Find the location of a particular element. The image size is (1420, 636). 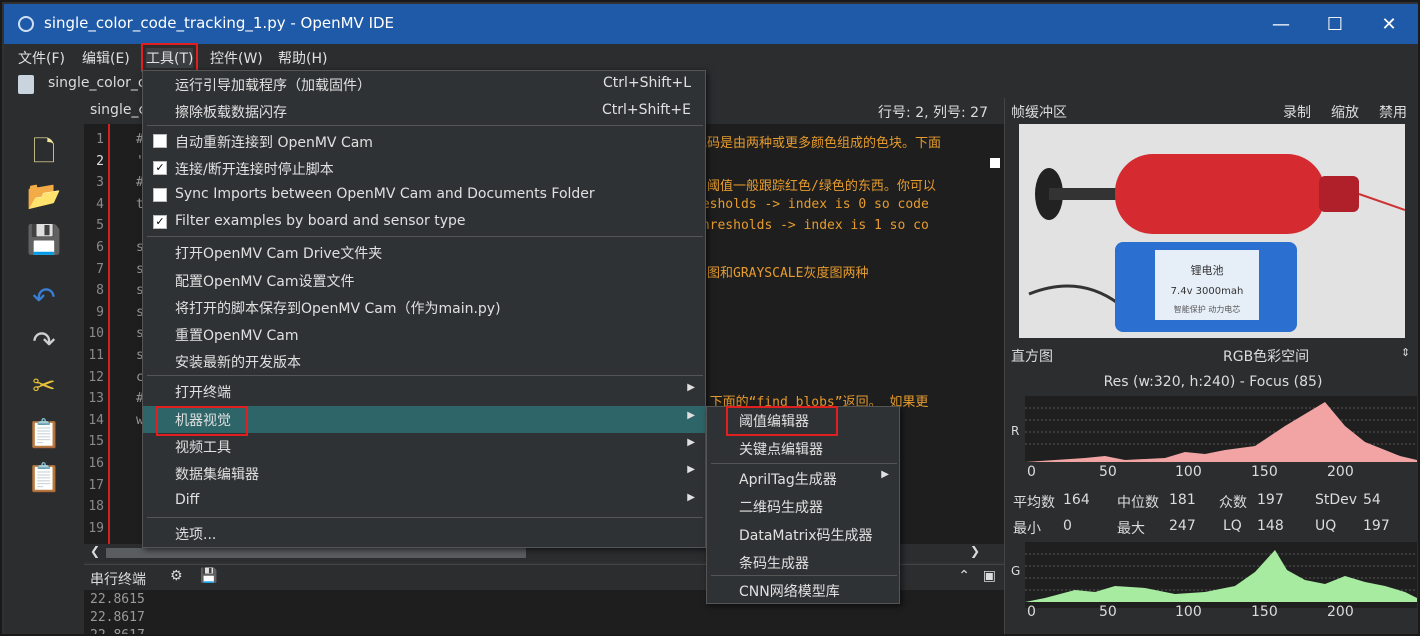

open-folder-icon: 📂 is located at coordinates (44, 196).